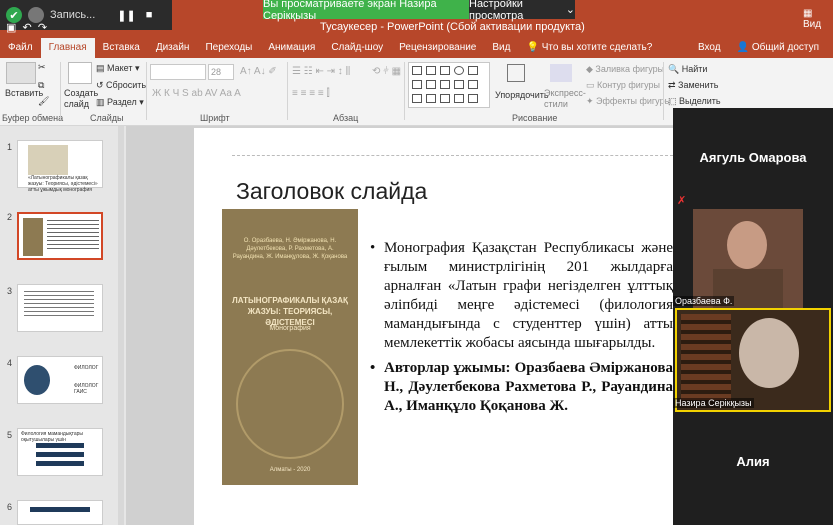 The image size is (833, 525). What do you see at coordinates (625, 69) in the screenshot?
I see `shape-fill-button: ◆ Заливка фигуры` at bounding box center [625, 69].